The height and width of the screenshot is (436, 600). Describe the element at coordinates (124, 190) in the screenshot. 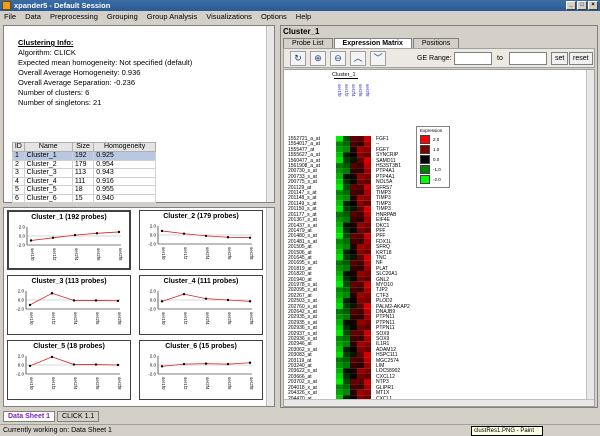

I see `table-cell: 0.955` at that location.